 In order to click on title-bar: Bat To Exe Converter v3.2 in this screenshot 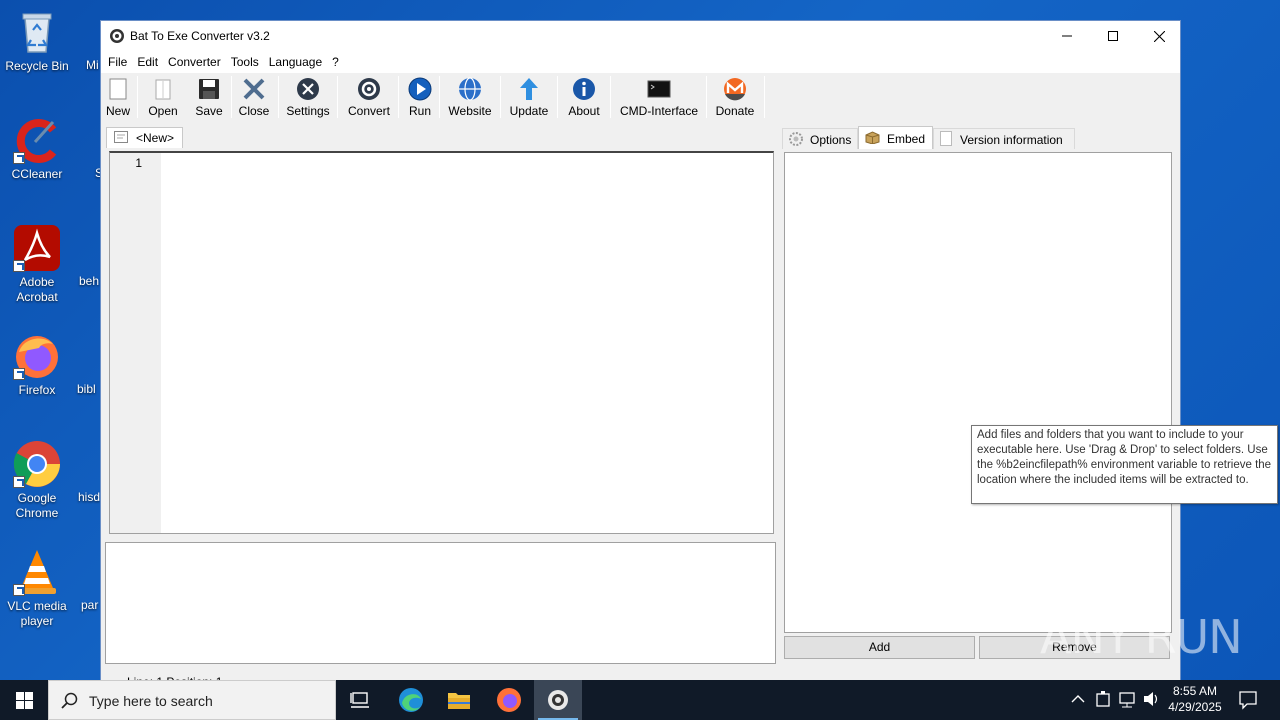, I will do `click(640, 36)`.